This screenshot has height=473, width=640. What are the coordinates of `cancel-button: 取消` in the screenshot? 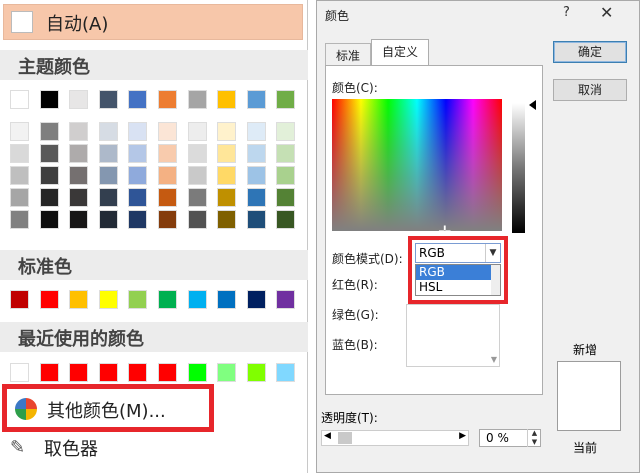 It's located at (590, 90).